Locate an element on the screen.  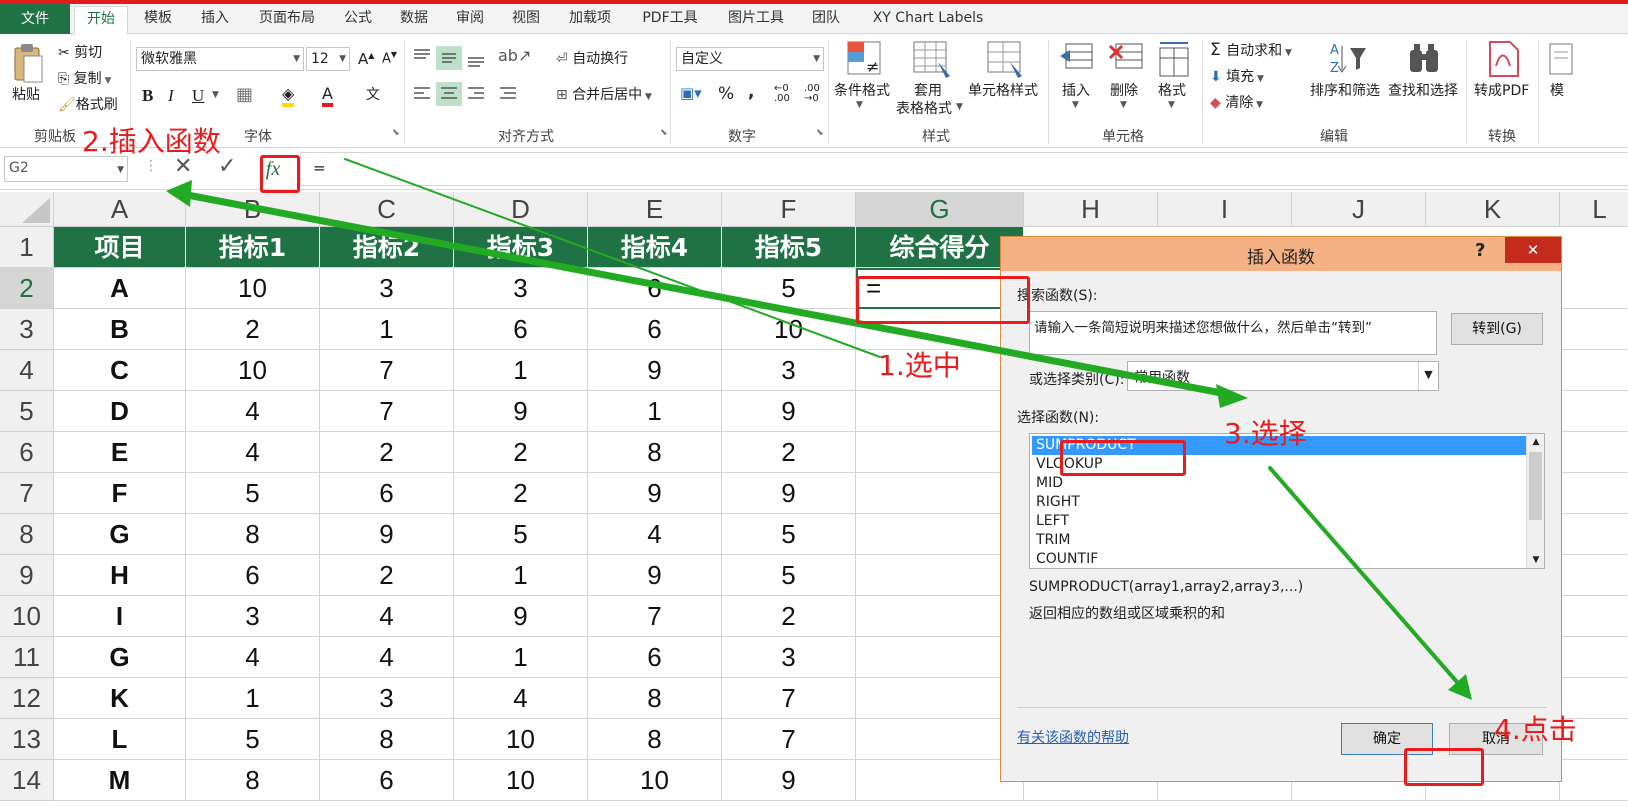
drag-handle-icon: ⋮ is located at coordinates (151, 166).